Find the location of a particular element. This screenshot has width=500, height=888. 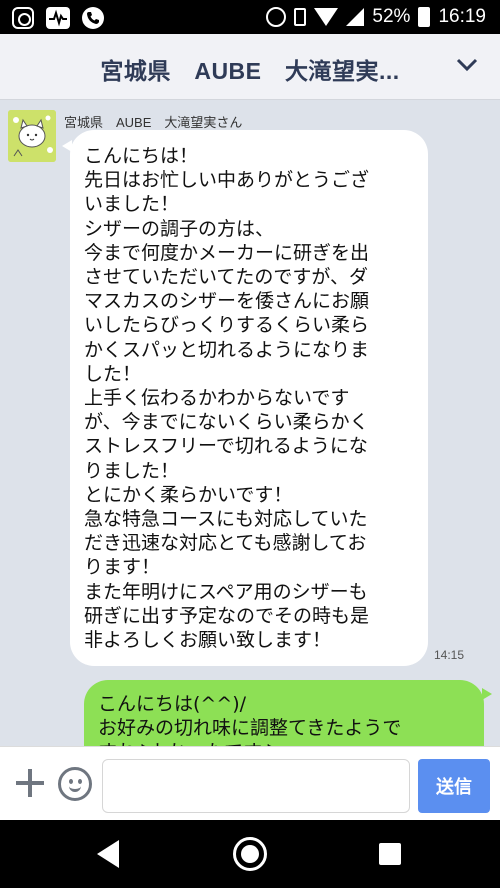

emoji-icon is located at coordinates (75, 784).